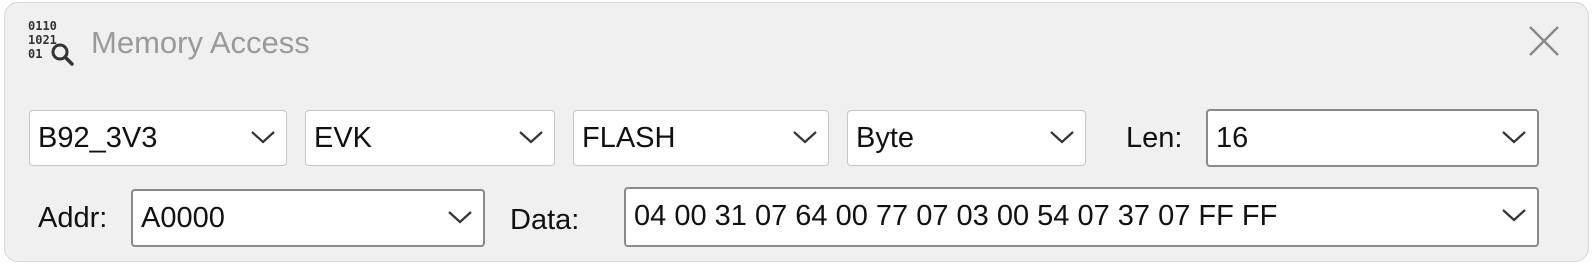 Image resolution: width=1593 pixels, height=266 pixels. I want to click on addr-combo: A0000, so click(308, 218).